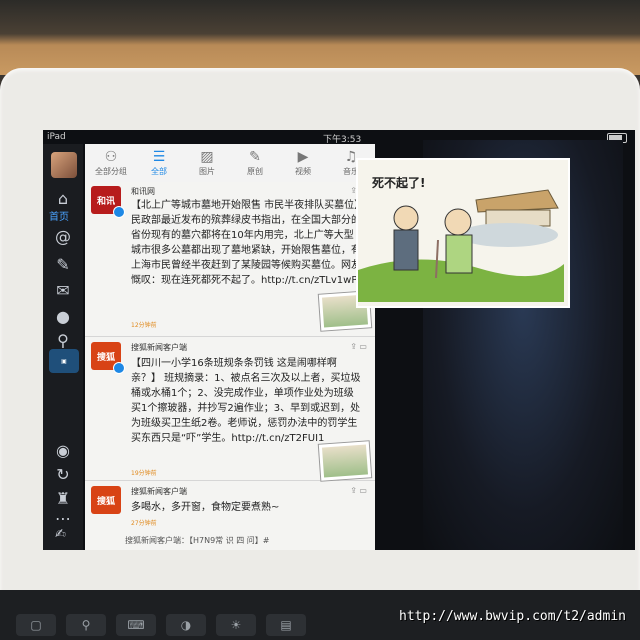 This screenshot has height=640, width=640. Describe the element at coordinates (63, 290) in the screenshot. I see `mail-icon: ✉` at that location.